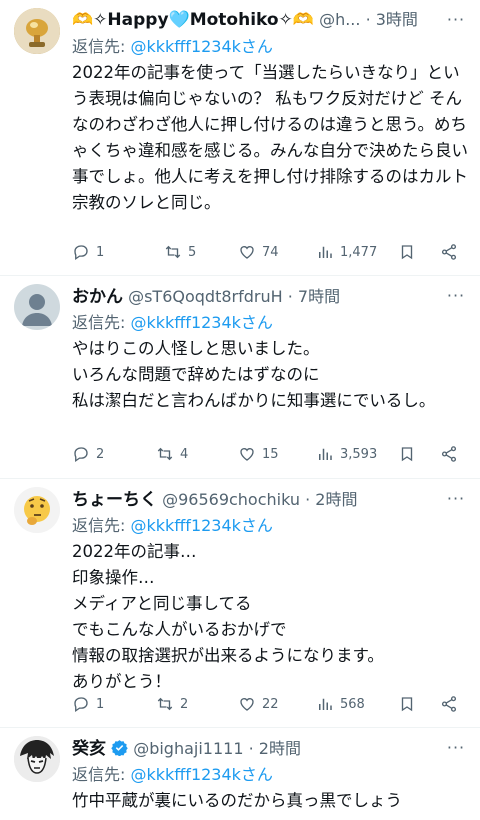 The height and width of the screenshot is (820, 480). I want to click on retweet-button: 2, so click(172, 704).